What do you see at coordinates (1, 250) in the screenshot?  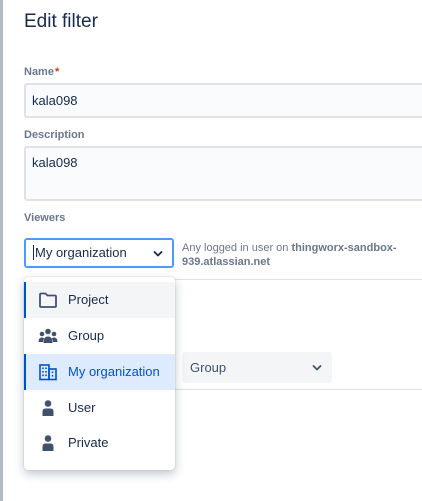 I see `window-edge` at bounding box center [1, 250].